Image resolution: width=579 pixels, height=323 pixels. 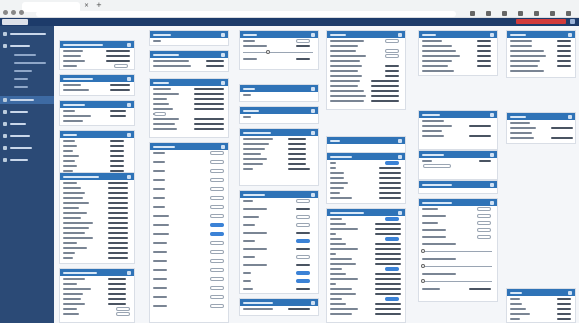 I want to click on header-settings-icon, so click(x=572, y=21).